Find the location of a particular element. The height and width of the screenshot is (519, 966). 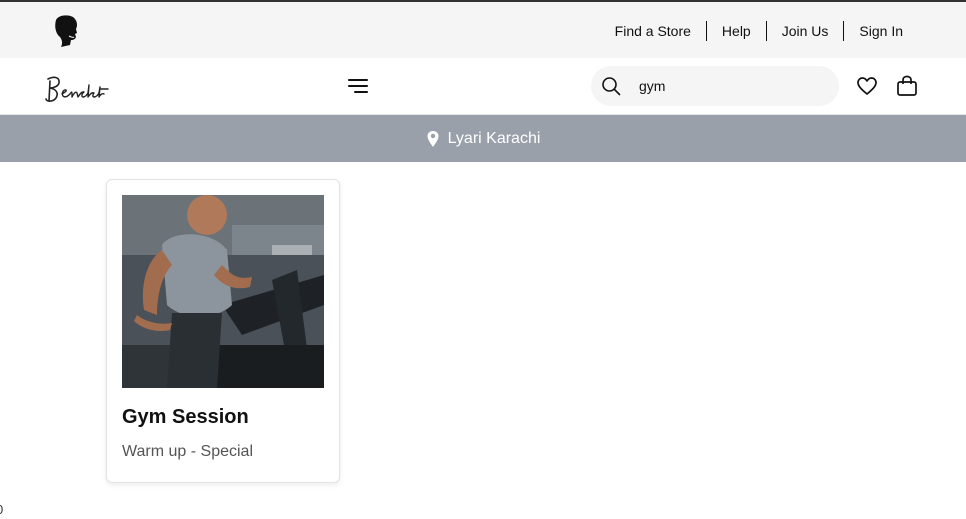

join-us-link: Join Us is located at coordinates (805, 31).